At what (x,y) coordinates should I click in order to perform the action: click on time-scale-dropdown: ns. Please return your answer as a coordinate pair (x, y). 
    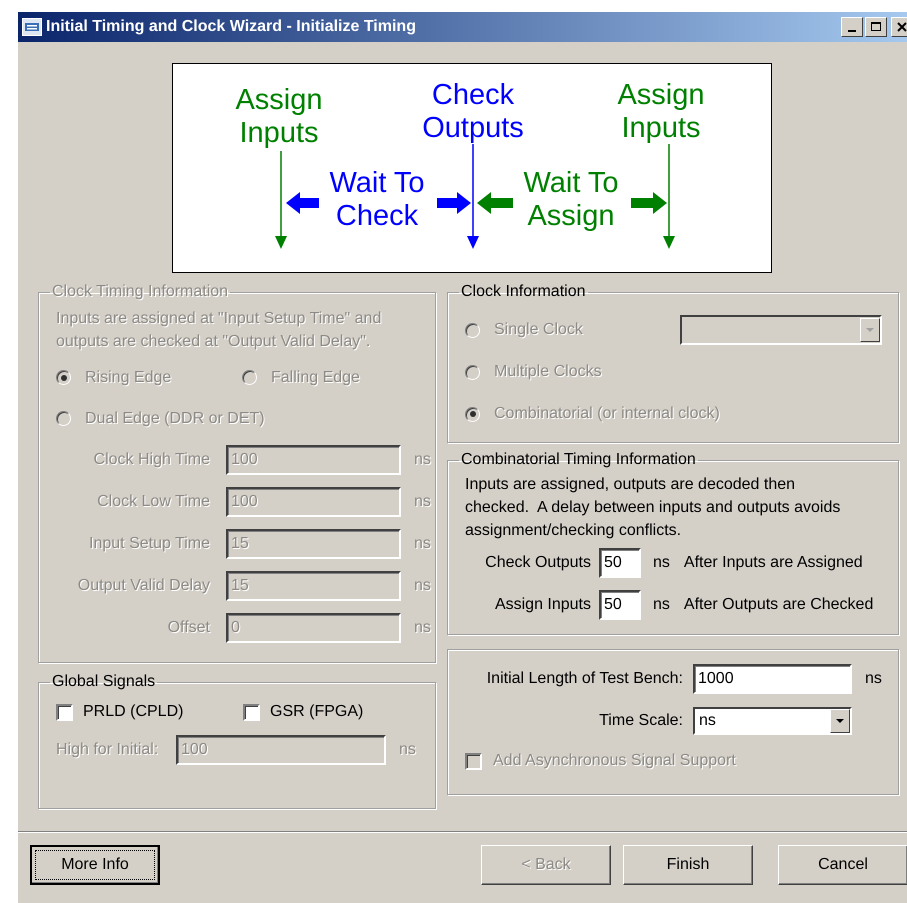
    Looking at the image, I should click on (772, 721).